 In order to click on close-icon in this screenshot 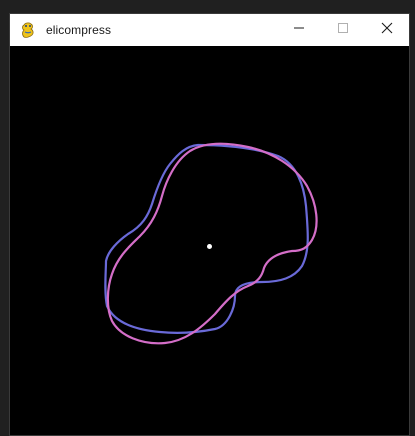, I will do `click(387, 30)`.